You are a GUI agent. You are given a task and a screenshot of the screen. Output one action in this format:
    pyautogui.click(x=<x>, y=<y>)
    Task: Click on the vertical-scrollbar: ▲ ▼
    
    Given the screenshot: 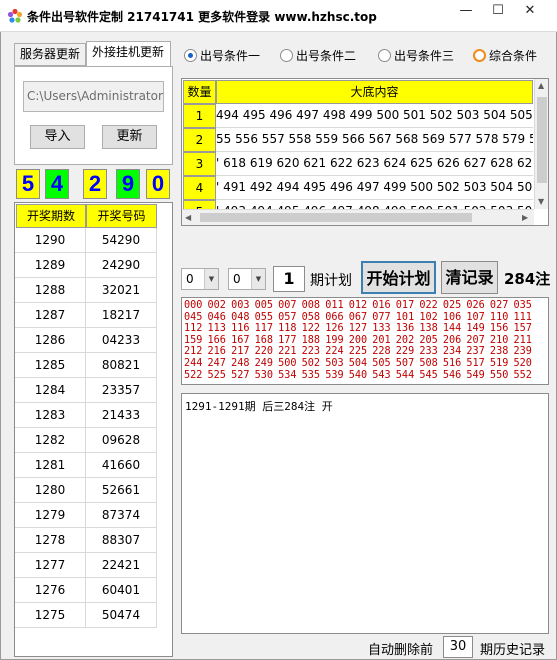 What is the action you would take?
    pyautogui.click(x=541, y=144)
    